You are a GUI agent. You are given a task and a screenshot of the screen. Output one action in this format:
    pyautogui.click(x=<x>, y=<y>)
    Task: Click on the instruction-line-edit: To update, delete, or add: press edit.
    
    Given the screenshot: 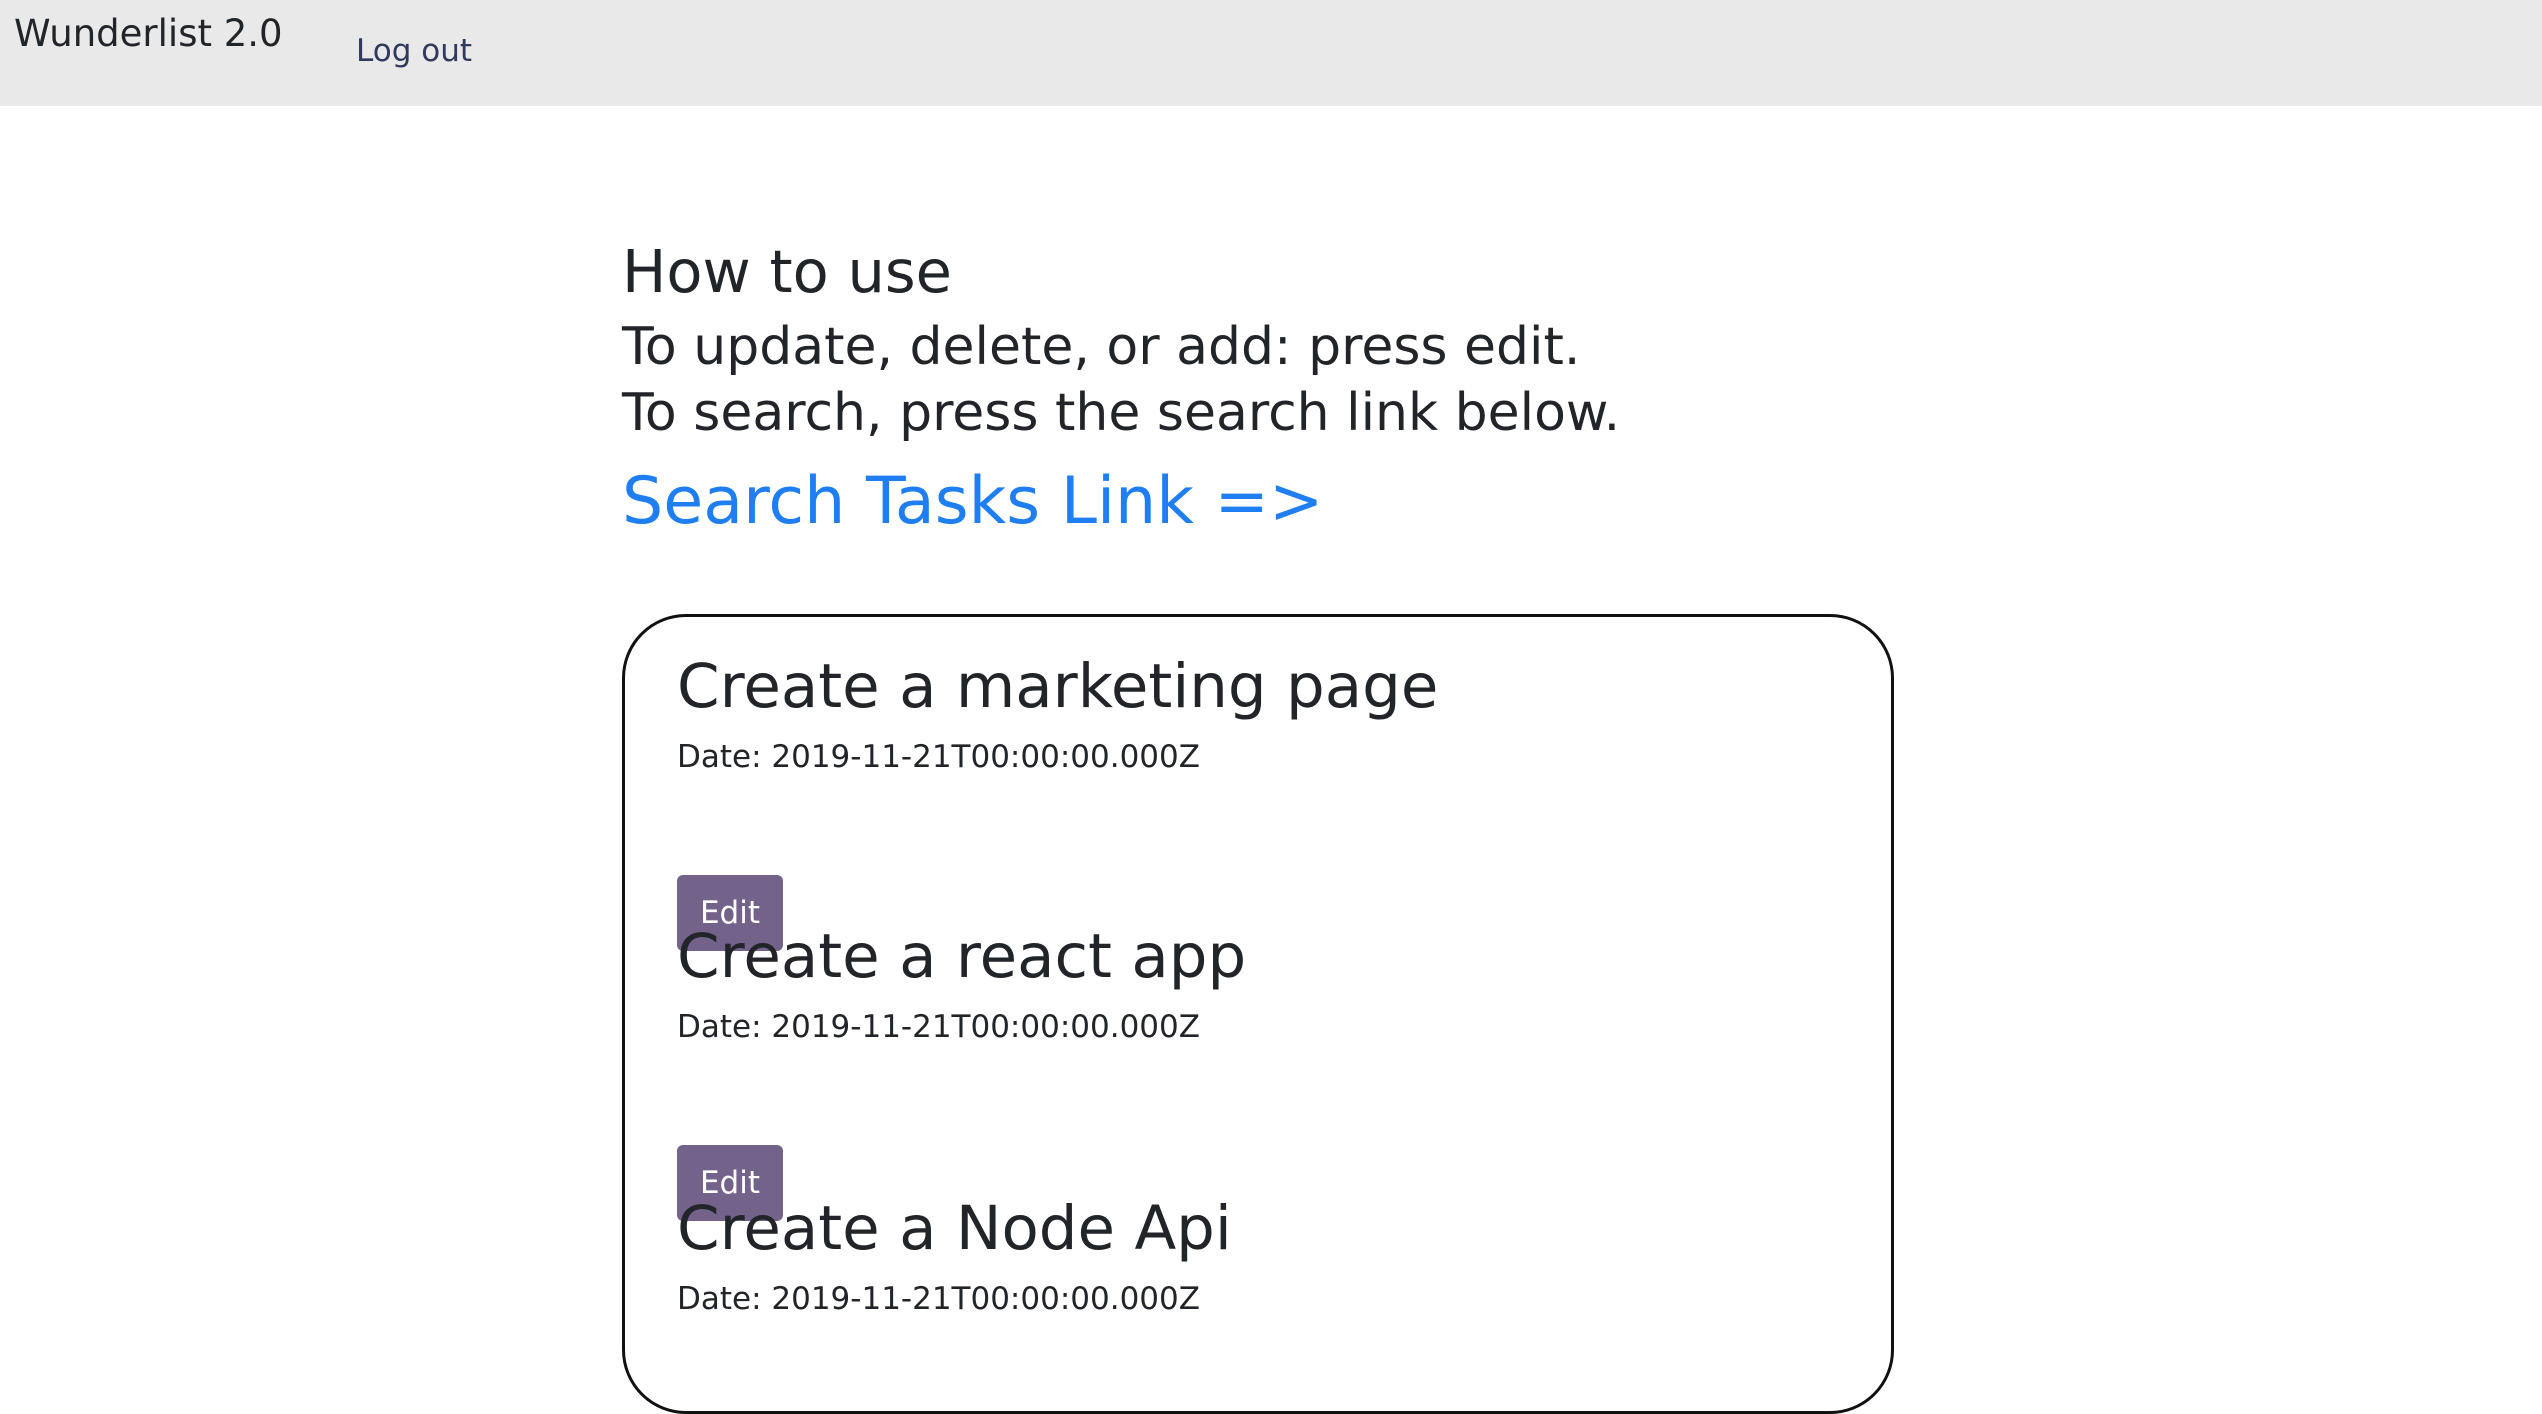 What is the action you would take?
    pyautogui.click(x=1101, y=347)
    